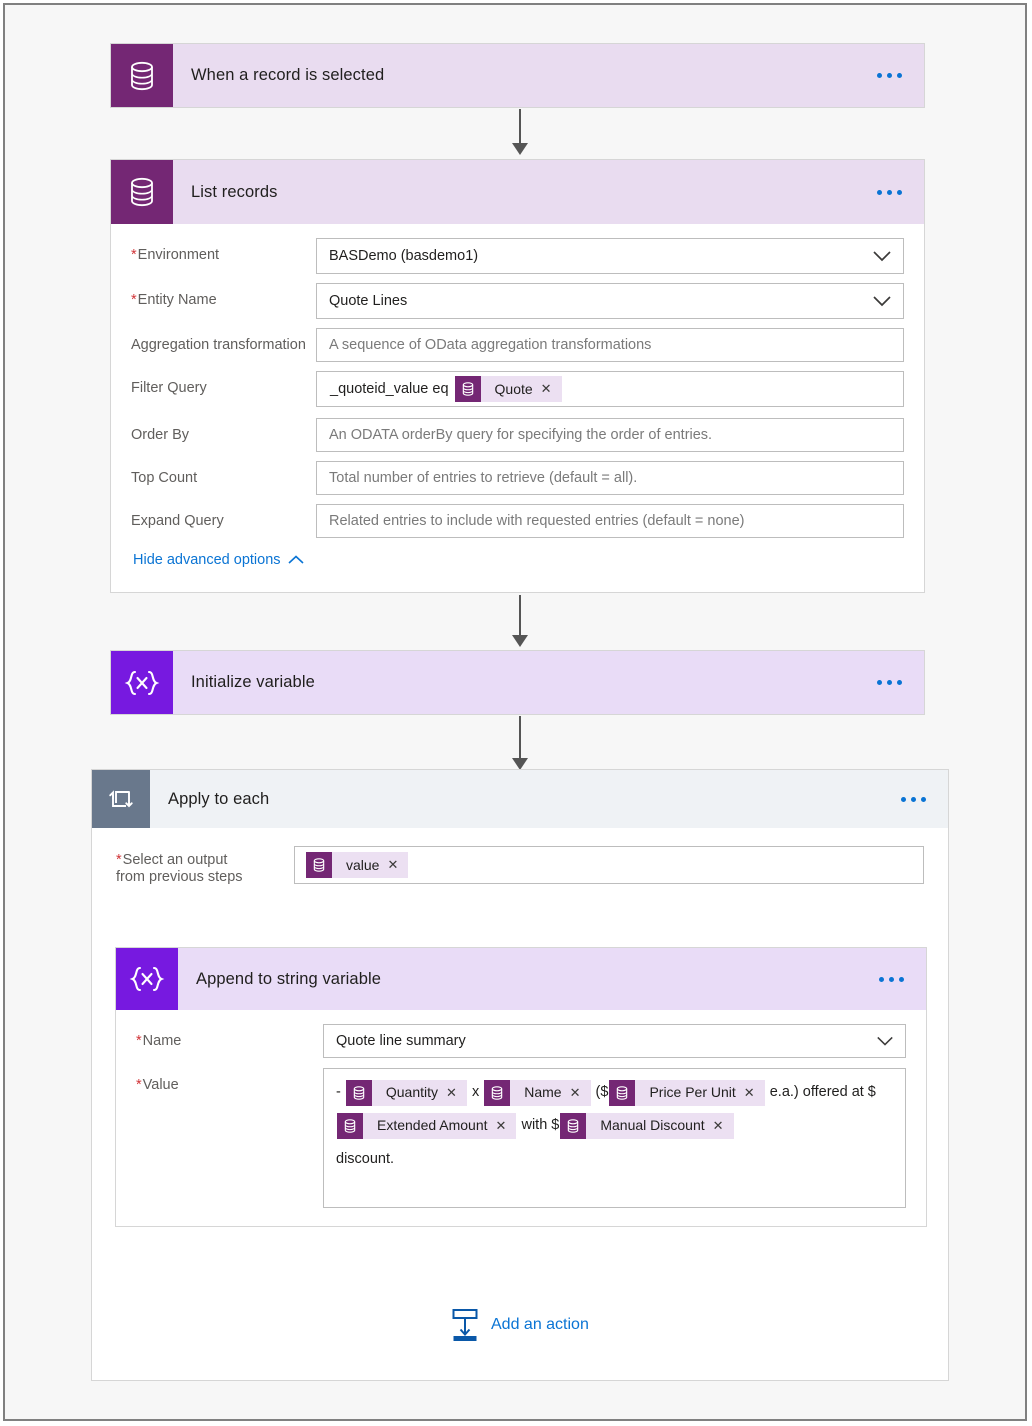 The height and width of the screenshot is (1426, 1032). What do you see at coordinates (540, 1125) in the screenshot?
I see `value-text-9: with $` at bounding box center [540, 1125].